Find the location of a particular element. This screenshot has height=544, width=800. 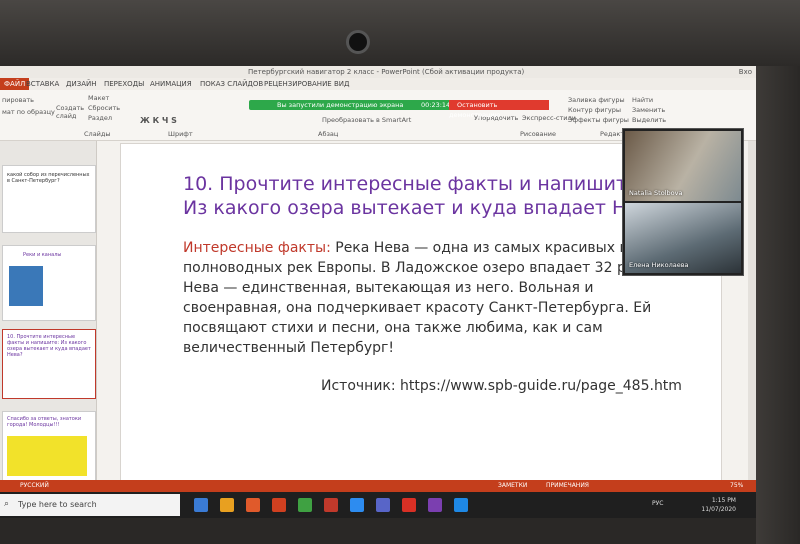

video-tile: Natalia Stolbova is located at coordinates (683, 166).